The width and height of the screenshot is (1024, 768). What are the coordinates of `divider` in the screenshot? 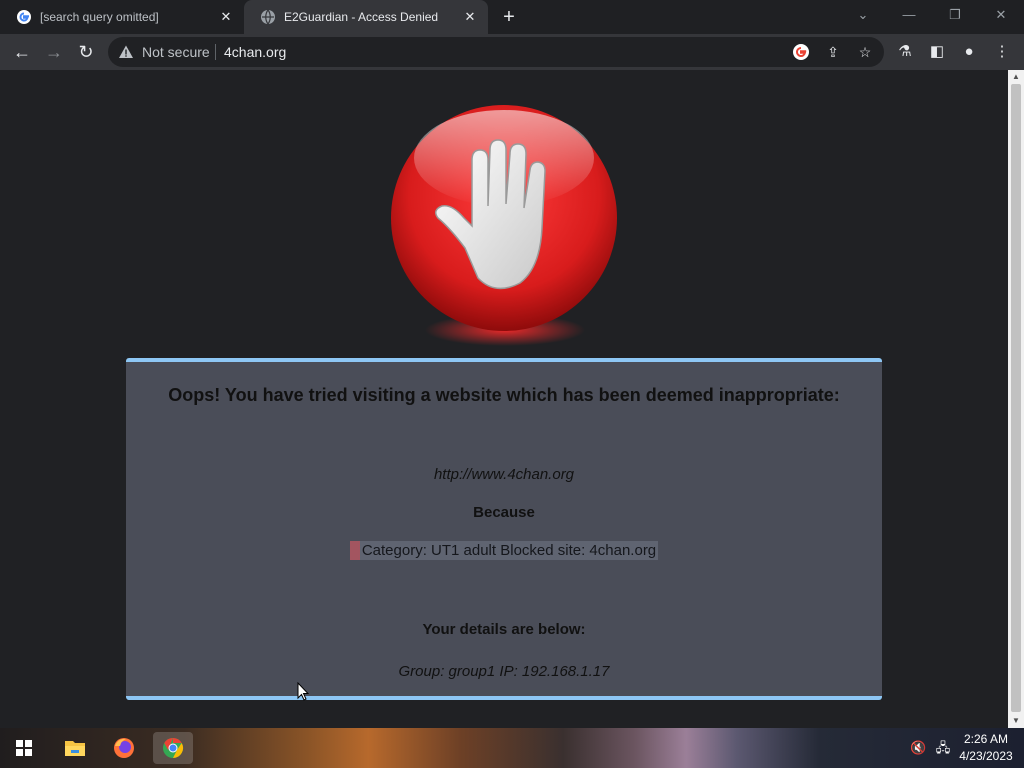 It's located at (215, 52).